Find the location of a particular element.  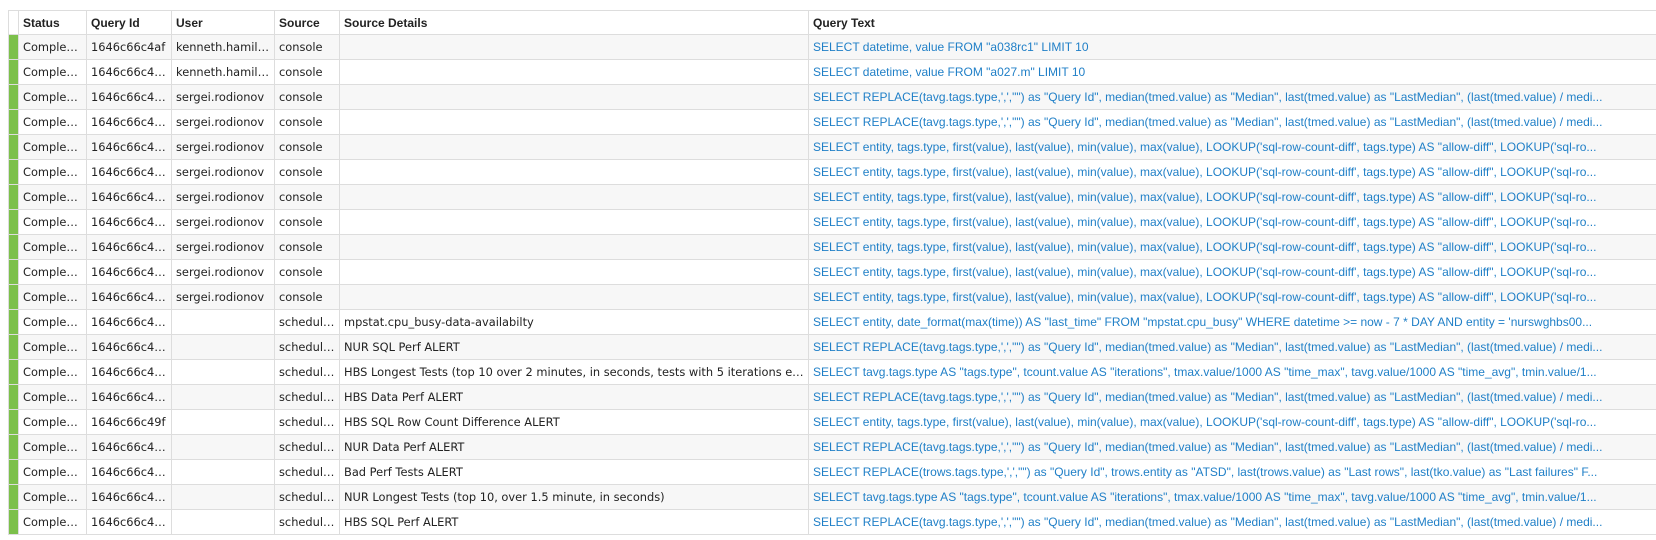

source-details-cell: Bad Perf Tests ALERT is located at coordinates (574, 472).